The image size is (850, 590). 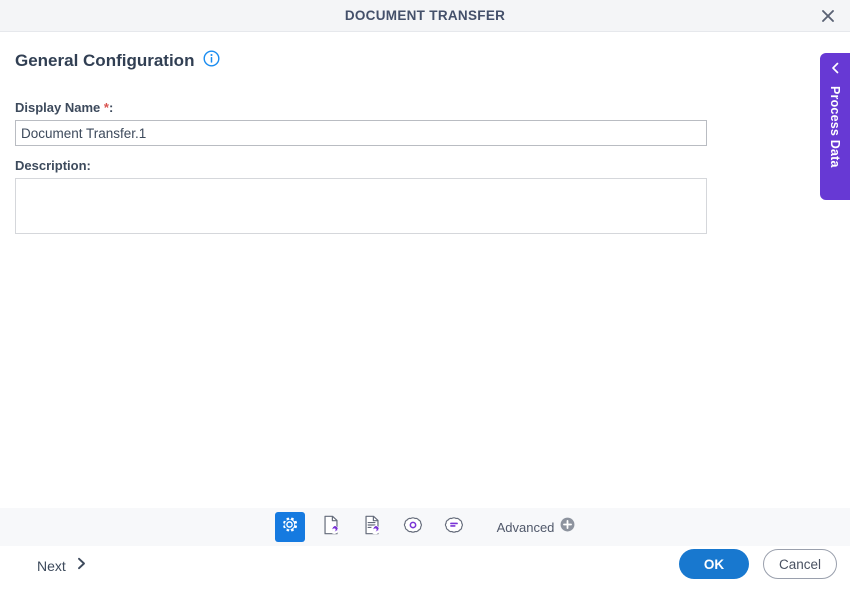 What do you see at coordinates (525, 527) in the screenshot?
I see `advanced-label: Advanced` at bounding box center [525, 527].